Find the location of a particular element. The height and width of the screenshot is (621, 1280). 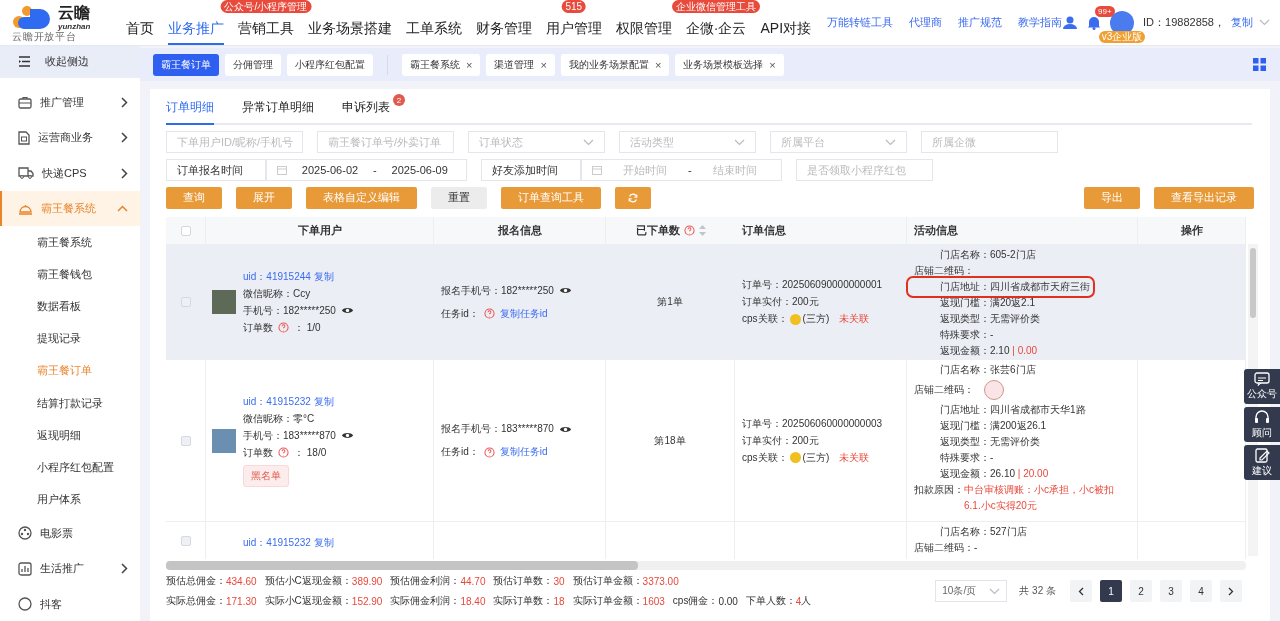

qr-code-thumbnail is located at coordinates (994, 390).